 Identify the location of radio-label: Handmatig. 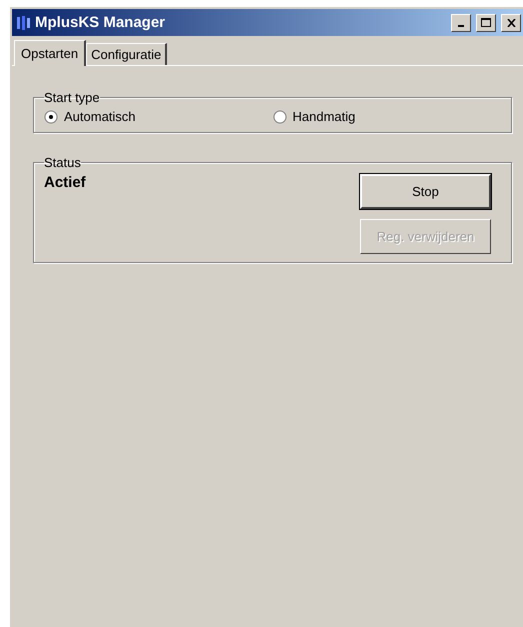
(324, 116).